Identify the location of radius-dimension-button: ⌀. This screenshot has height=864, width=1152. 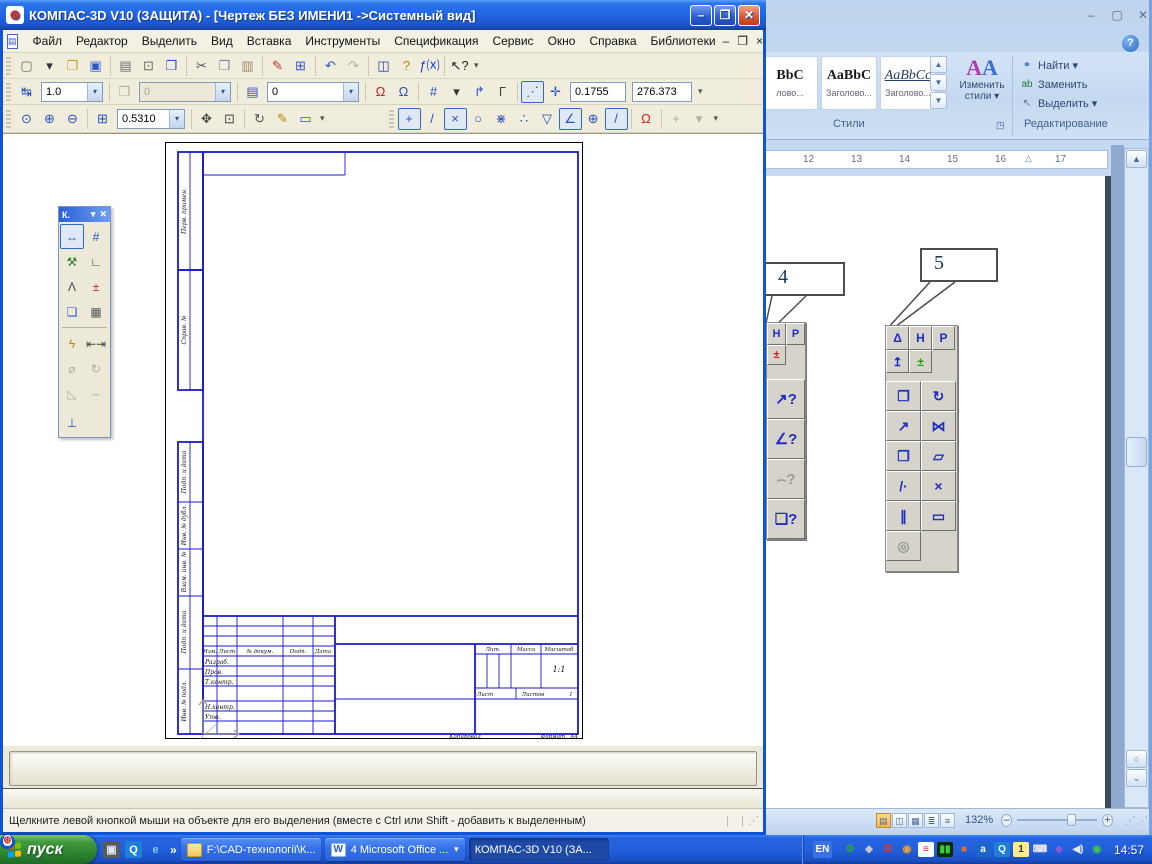
(72, 368).